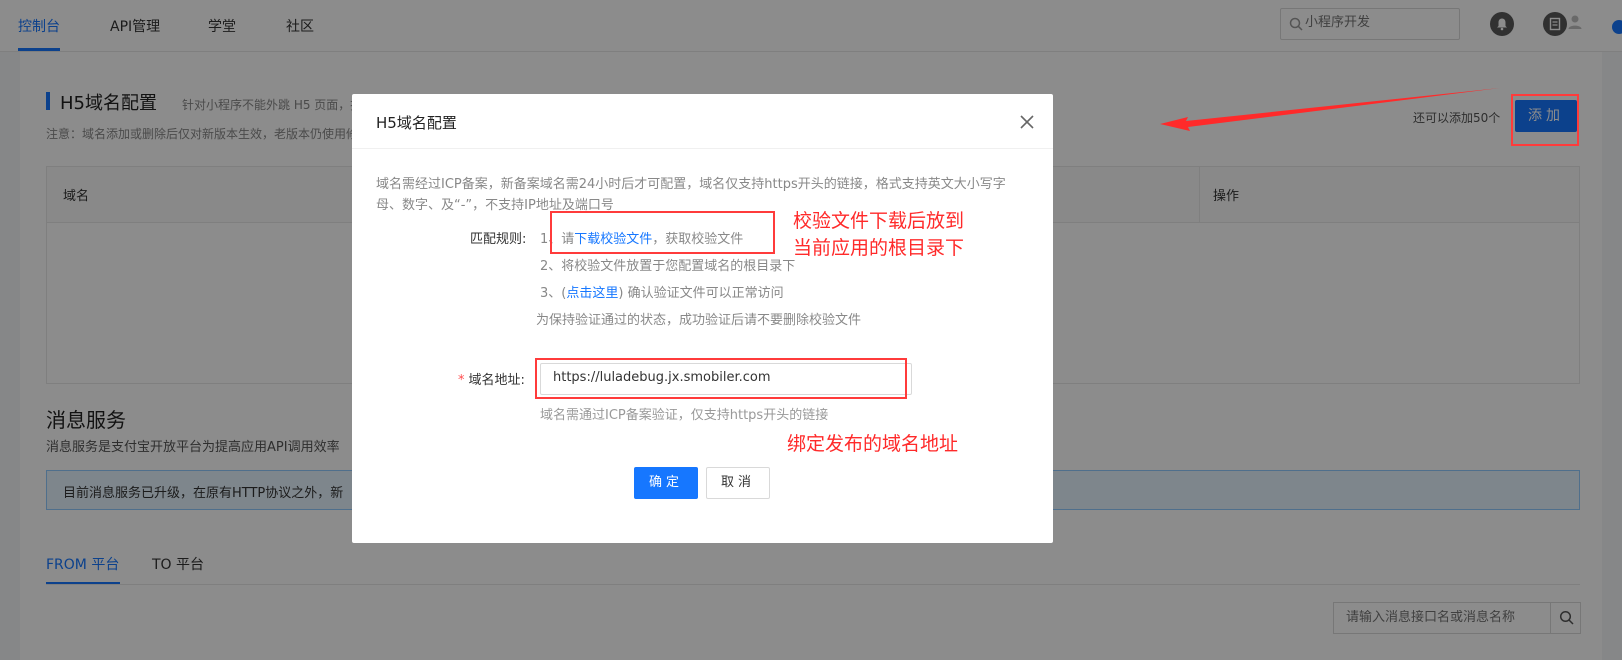 This screenshot has height=660, width=1622. Describe the element at coordinates (1027, 122) in the screenshot. I see `close-icon` at that location.